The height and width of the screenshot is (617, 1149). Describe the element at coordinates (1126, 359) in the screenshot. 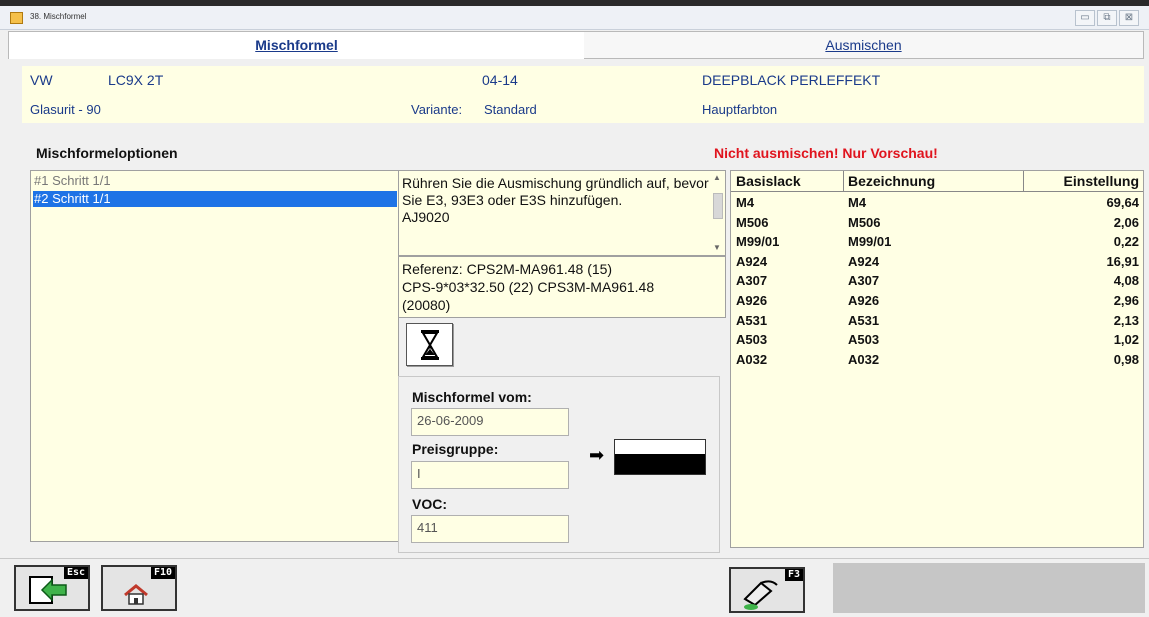

I see `einstellung-cell: 0,98` at that location.